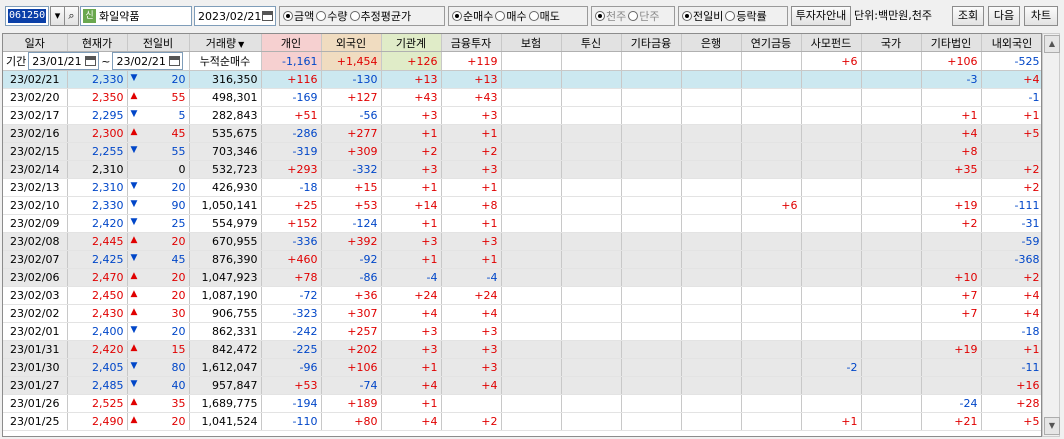  What do you see at coordinates (225, 403) in the screenshot?
I see `volume-cell: 1,689,775` at bounding box center [225, 403].